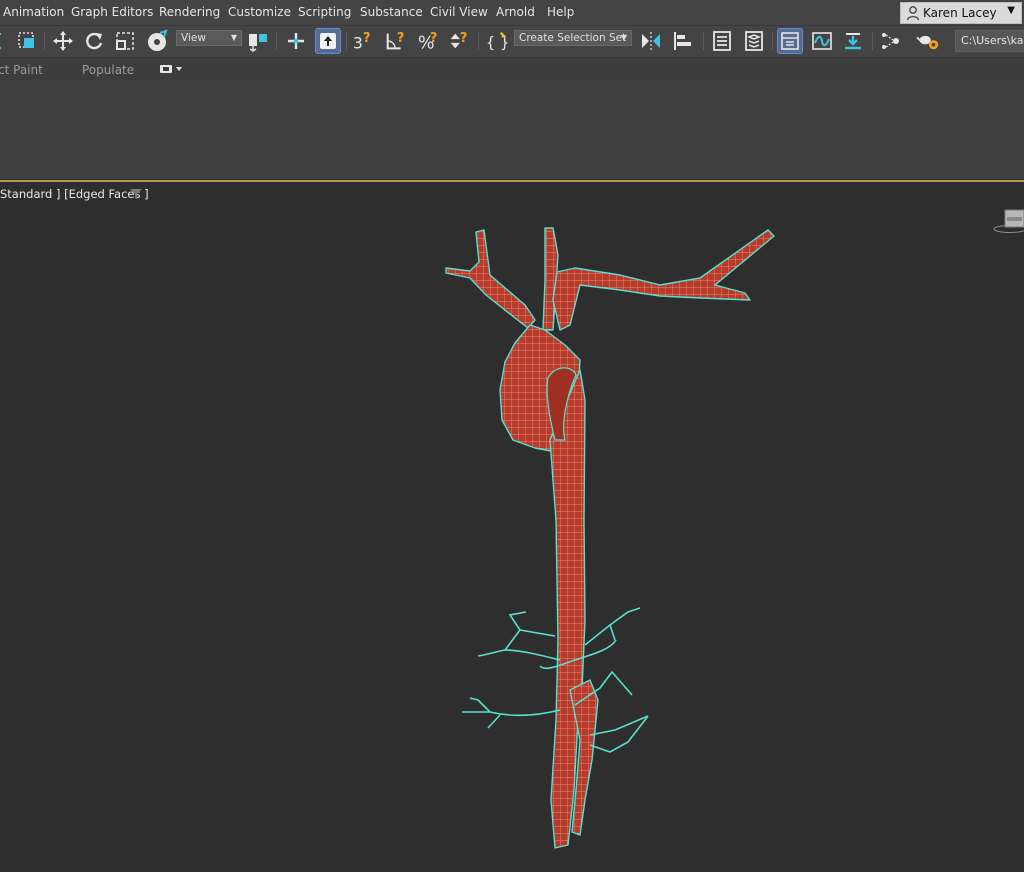 This screenshot has height=872, width=1024. I want to click on svg-text: 3, so click(358, 42).